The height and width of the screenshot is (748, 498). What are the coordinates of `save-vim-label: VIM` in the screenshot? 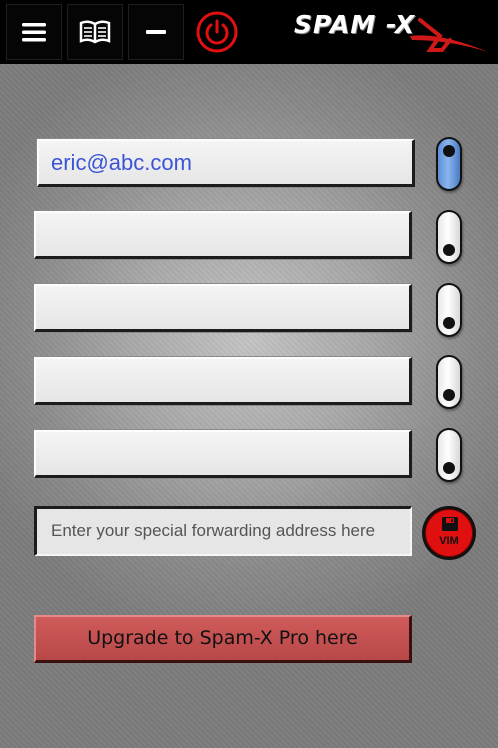 It's located at (449, 541).